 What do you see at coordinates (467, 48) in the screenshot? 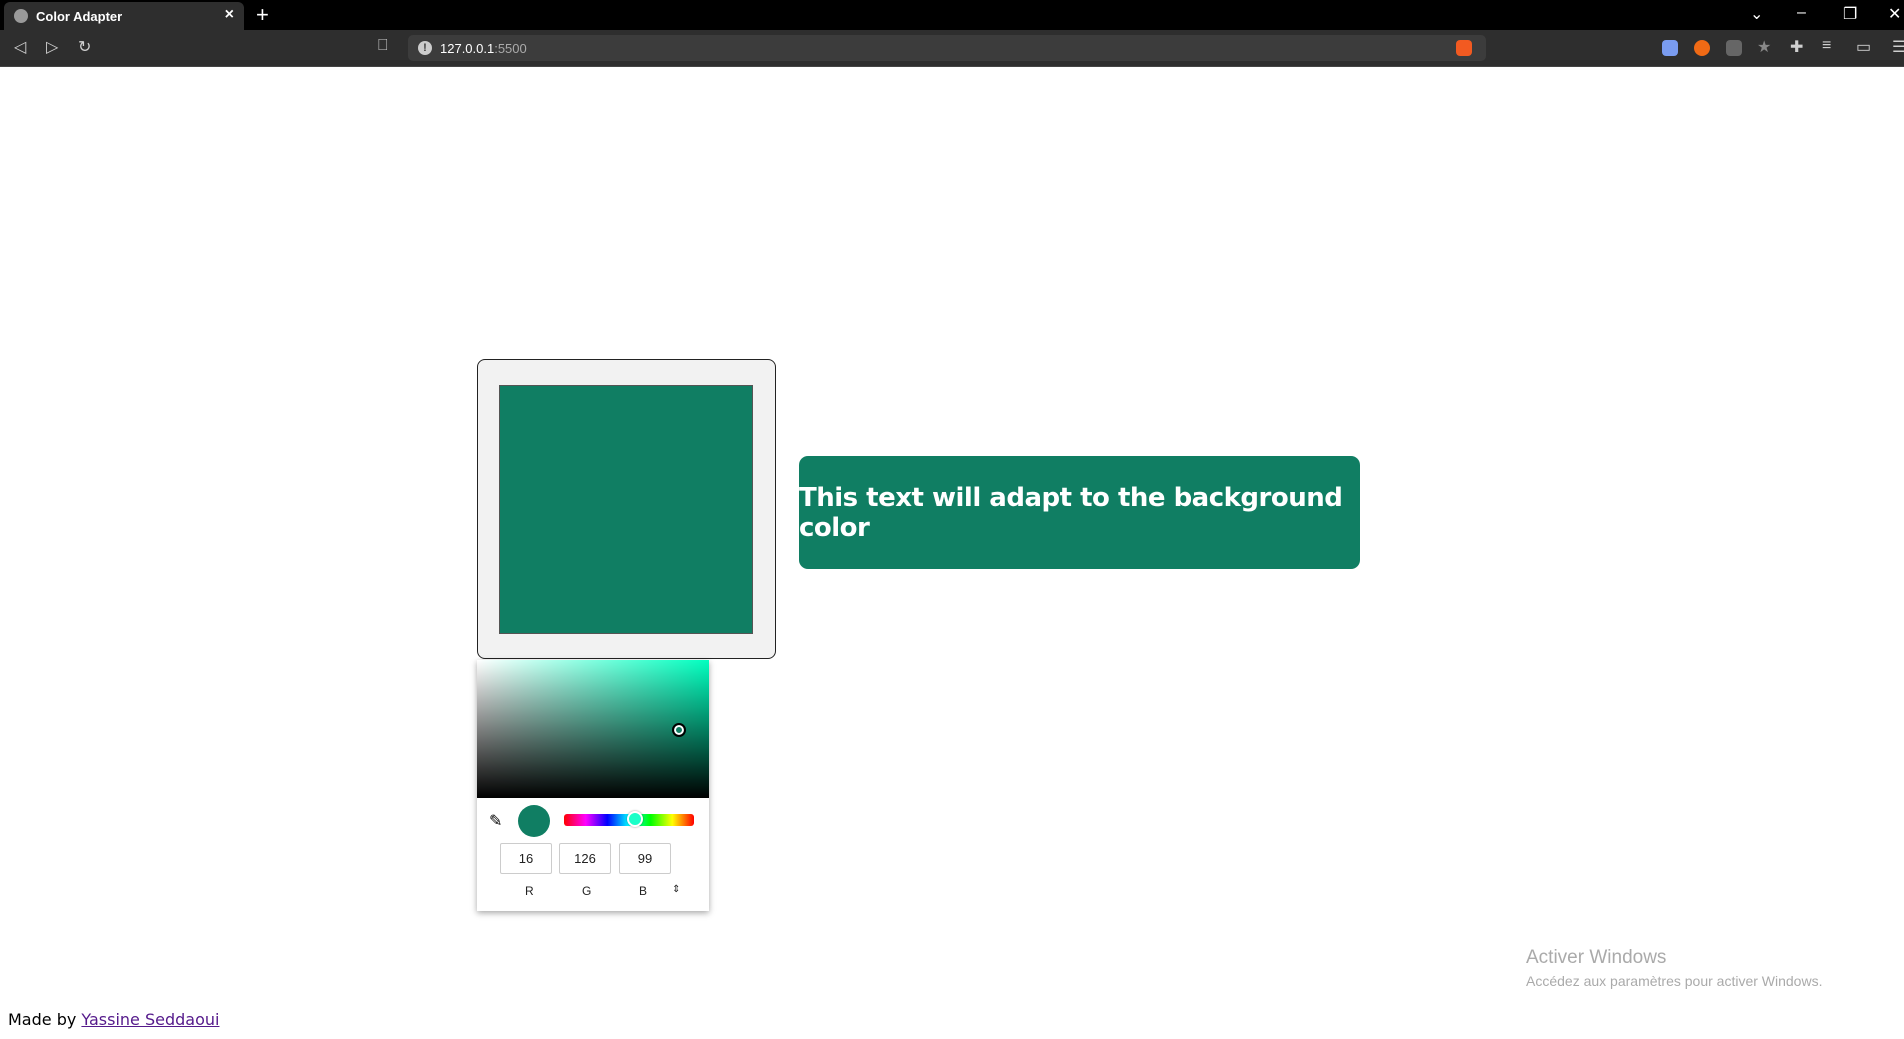
I see `url-host: 127.0.0.1` at bounding box center [467, 48].